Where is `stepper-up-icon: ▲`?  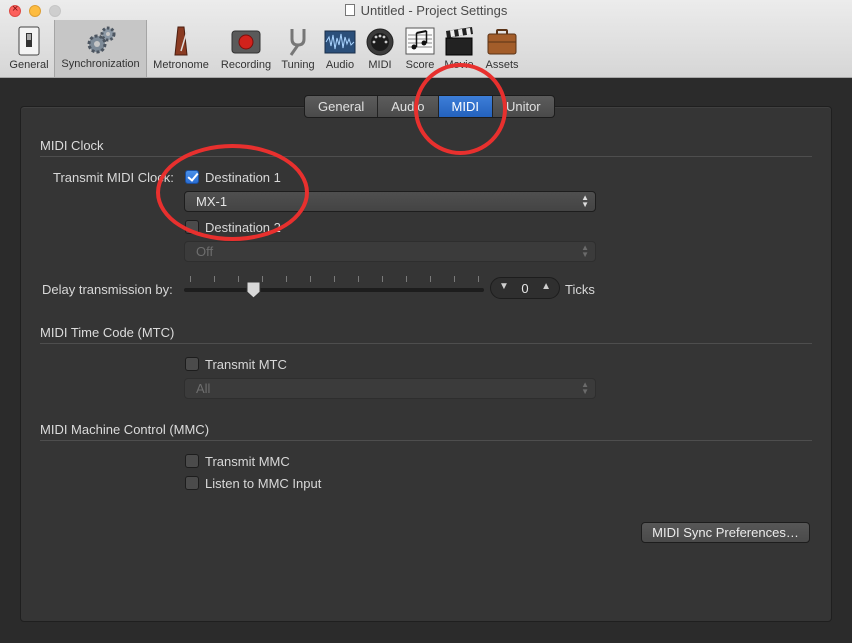
stepper-up-icon: ▲ is located at coordinates (546, 286).